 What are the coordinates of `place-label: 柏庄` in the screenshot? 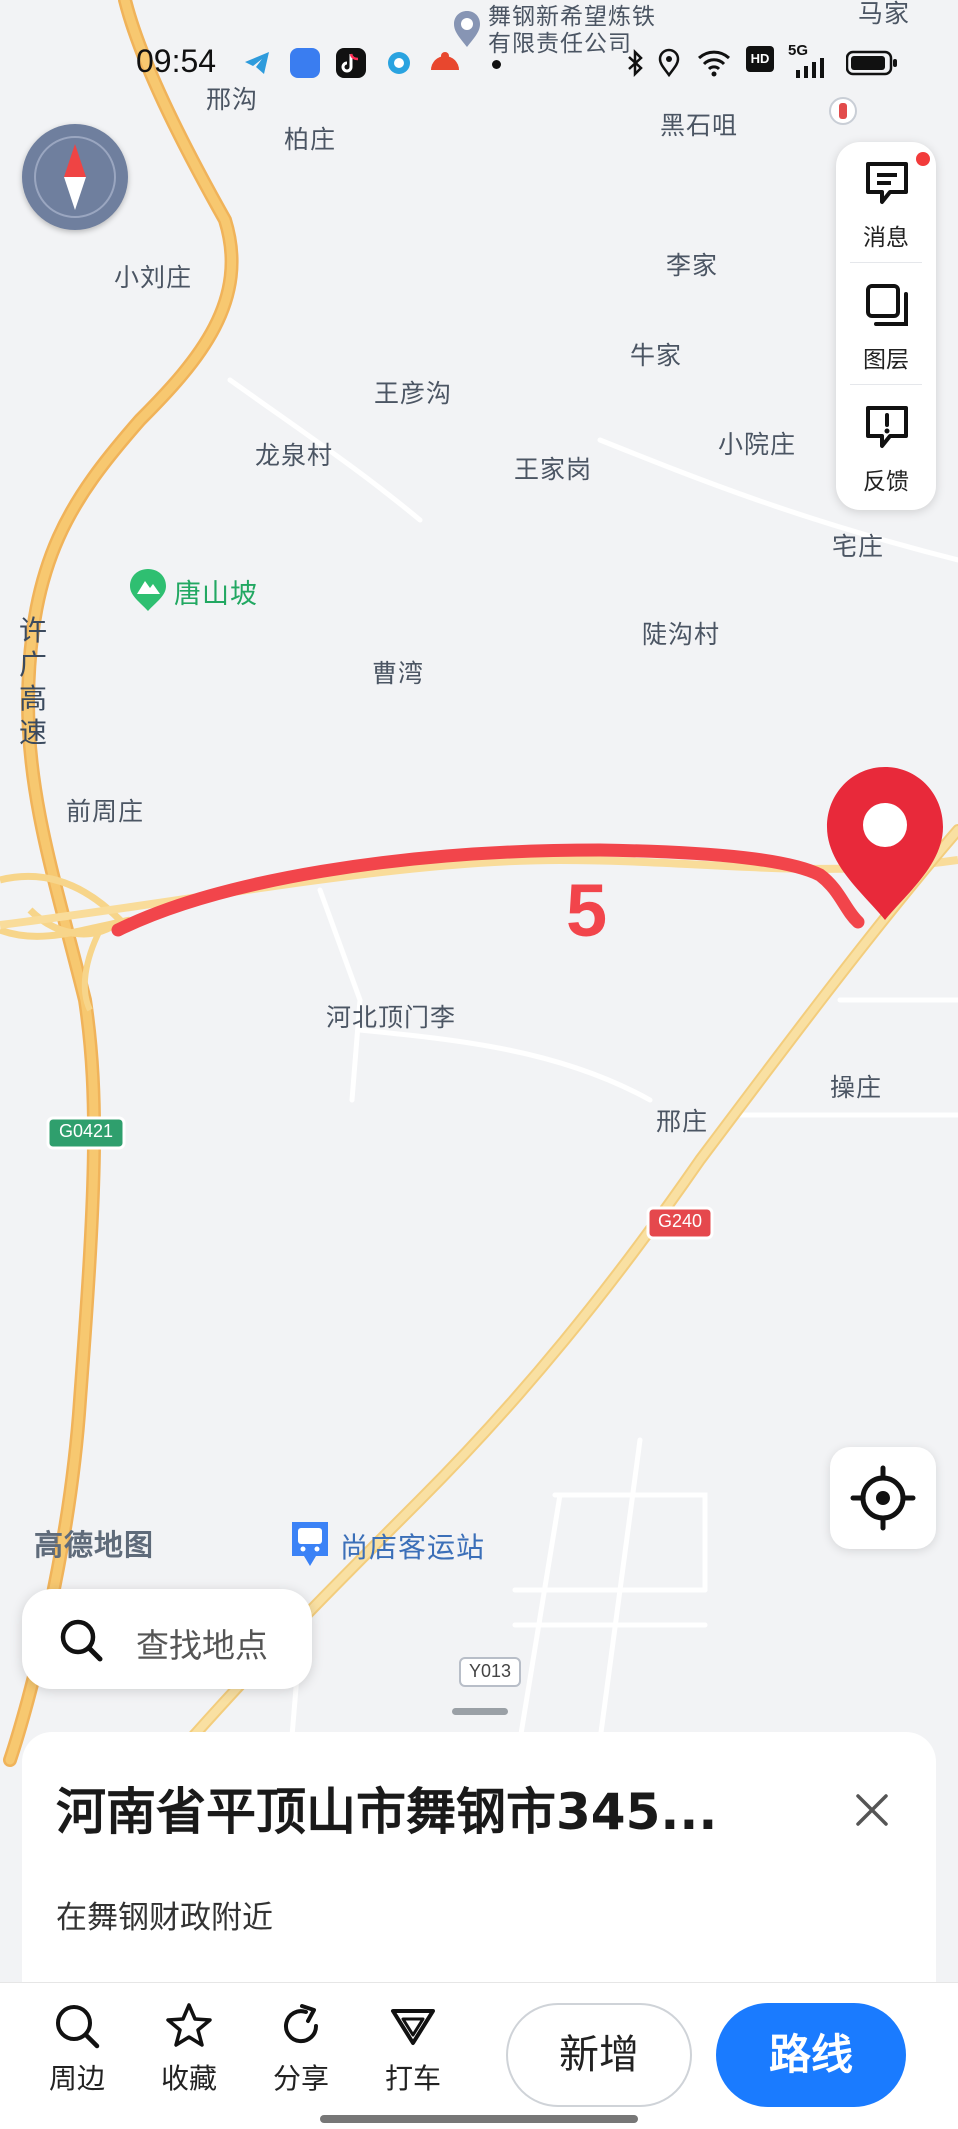 It's located at (310, 138).